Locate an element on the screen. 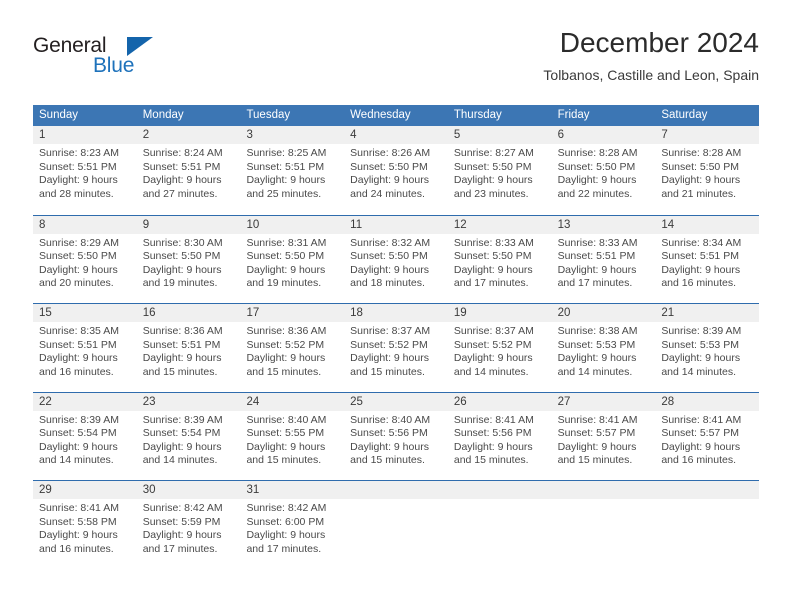 This screenshot has height=612, width=792. day-number: 14 is located at coordinates (668, 224).